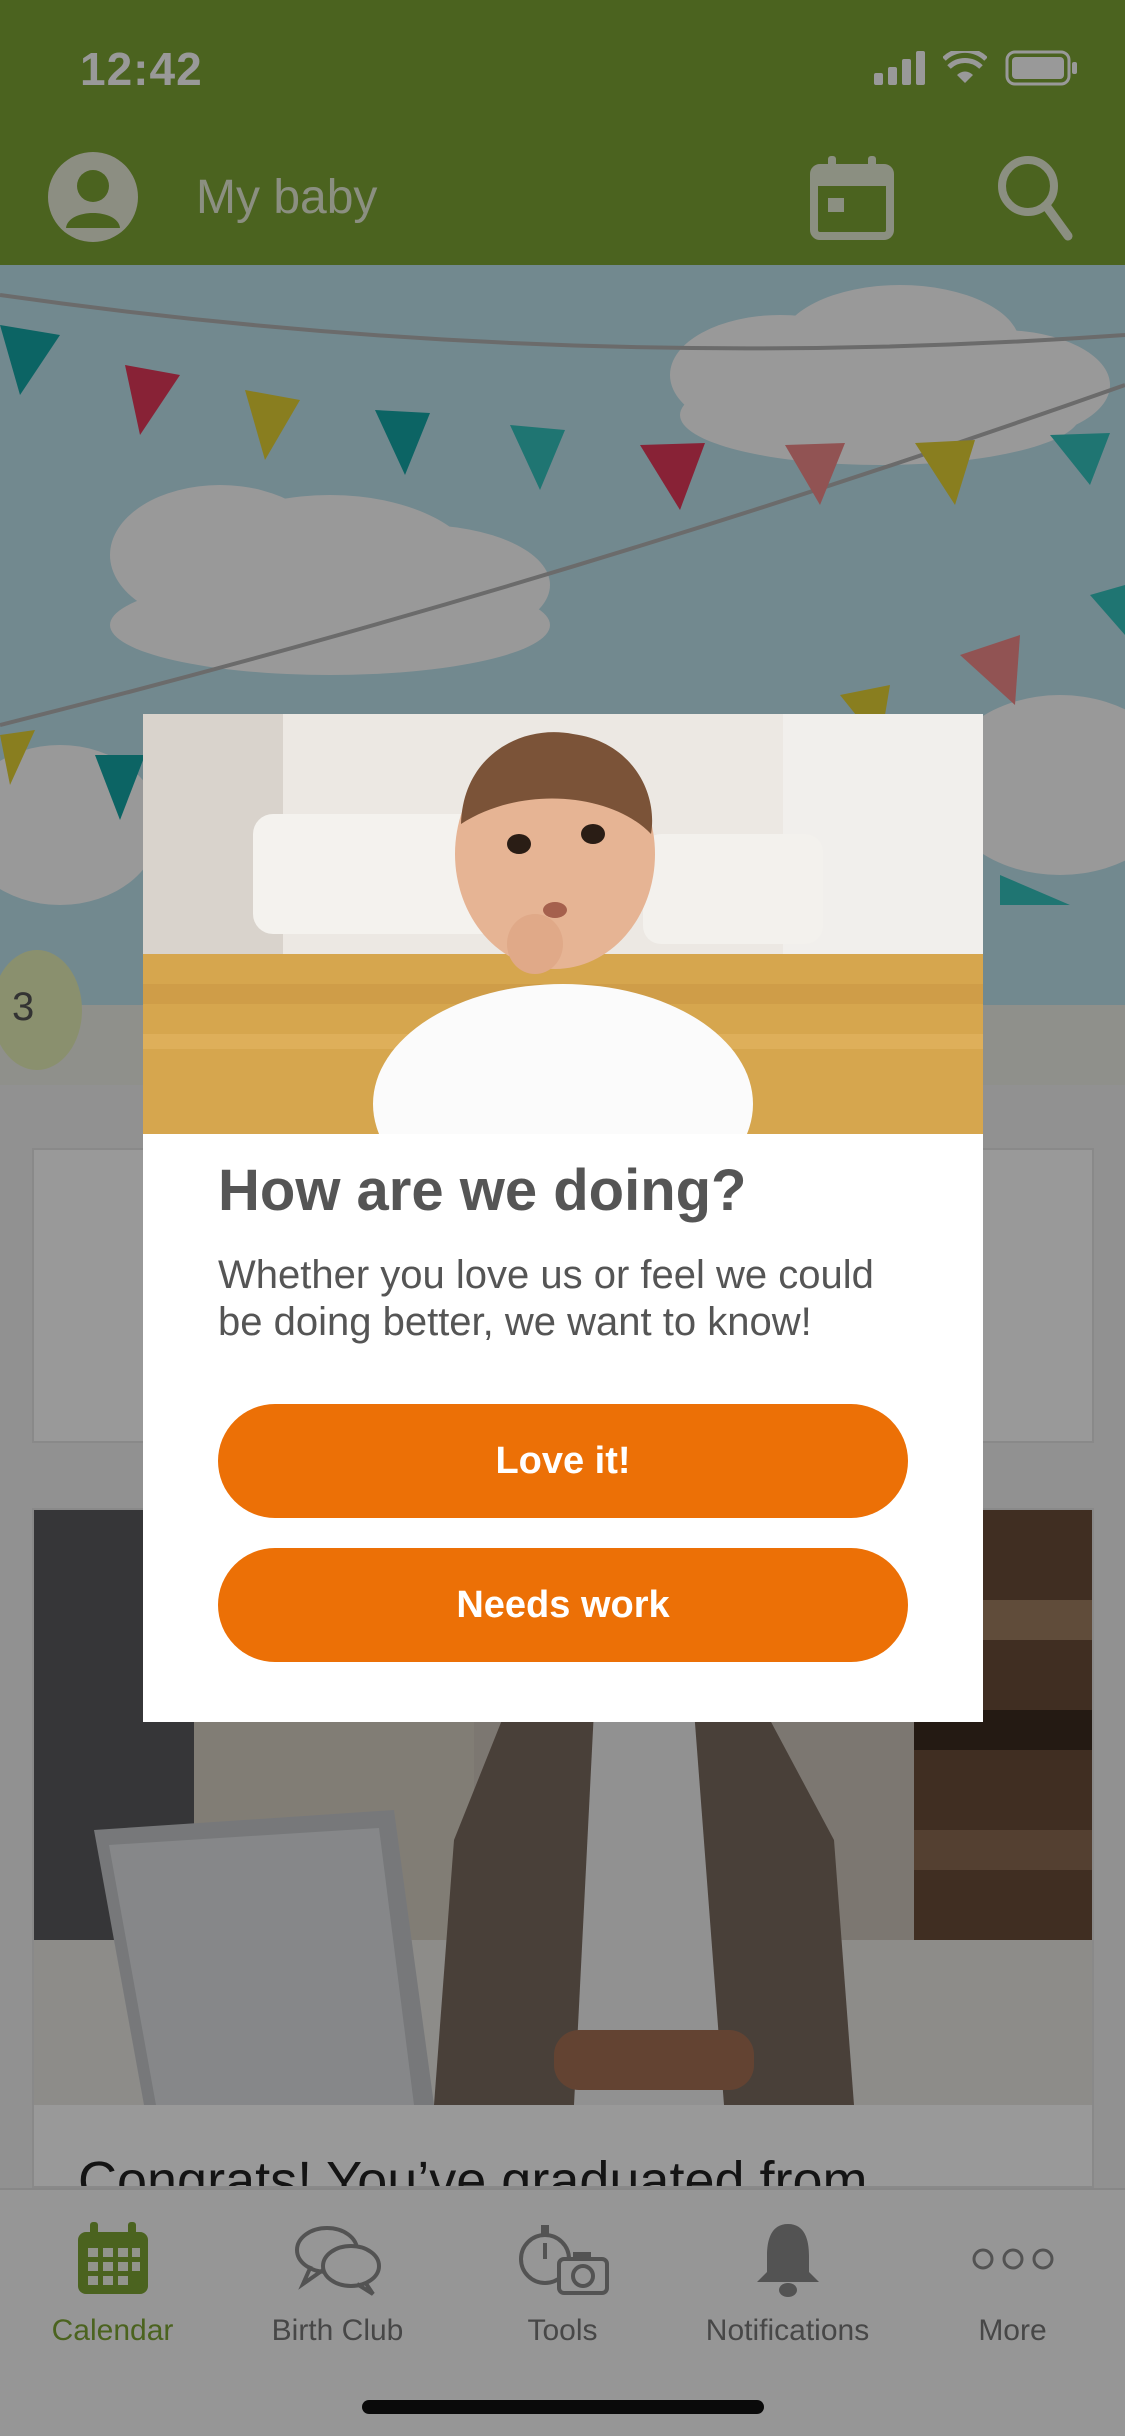 This screenshot has width=1125, height=2436. What do you see at coordinates (563, 1605) in the screenshot?
I see `needs-work-button: Needs work` at bounding box center [563, 1605].